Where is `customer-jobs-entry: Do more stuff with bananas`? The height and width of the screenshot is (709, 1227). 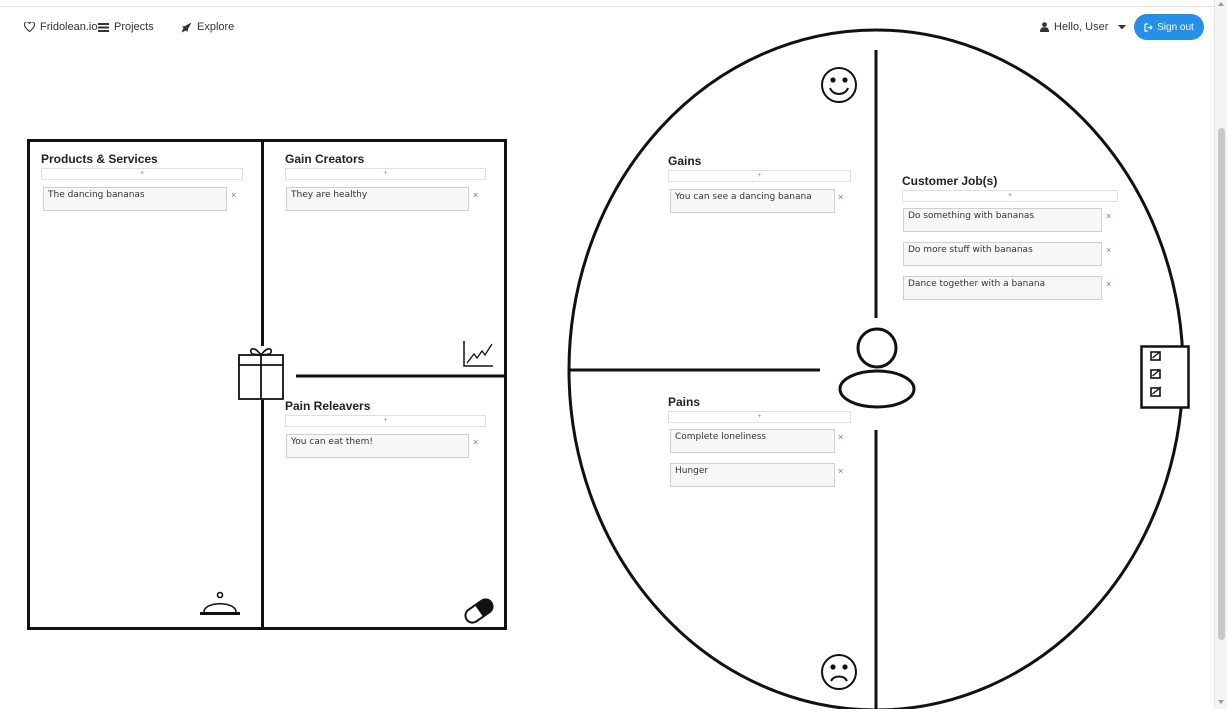
customer-jobs-entry: Do more stuff with bananas is located at coordinates (1002, 254).